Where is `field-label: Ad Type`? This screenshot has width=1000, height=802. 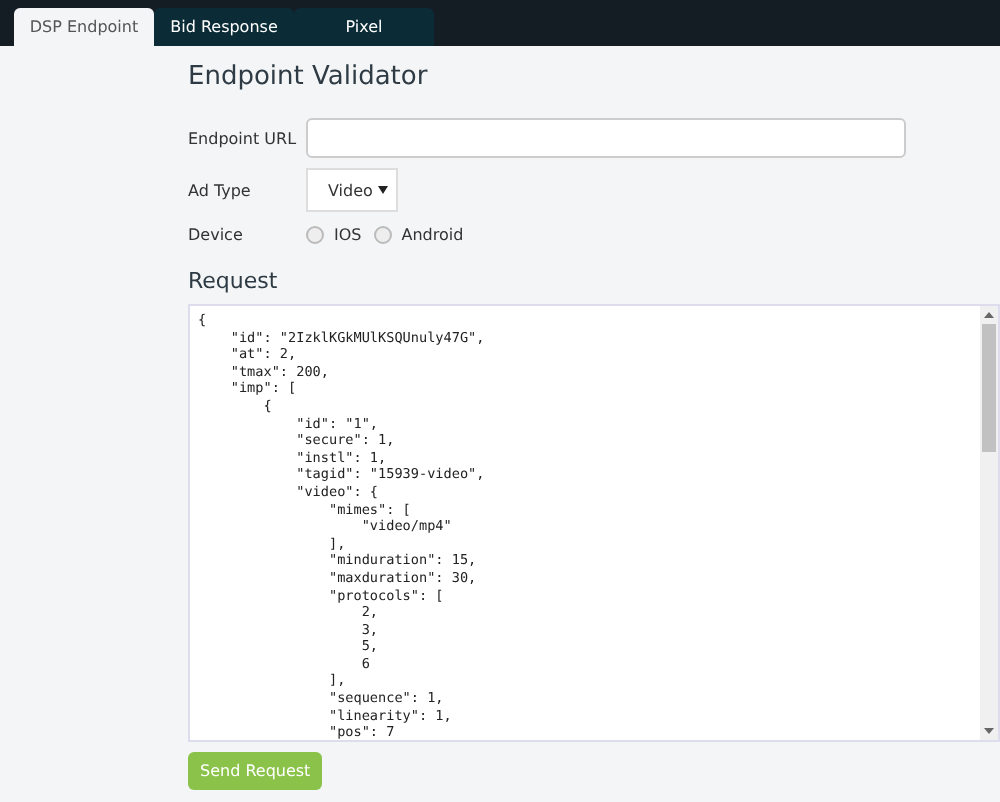 field-label: Ad Type is located at coordinates (220, 190).